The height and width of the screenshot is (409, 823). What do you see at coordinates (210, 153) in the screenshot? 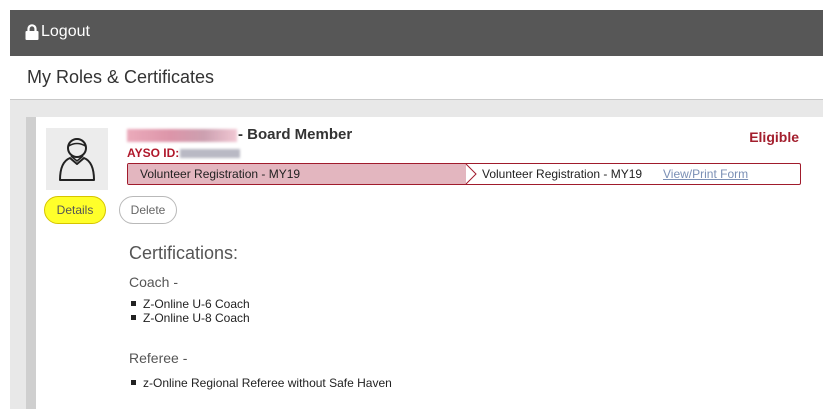
I see `ayso-id-redacted` at bounding box center [210, 153].